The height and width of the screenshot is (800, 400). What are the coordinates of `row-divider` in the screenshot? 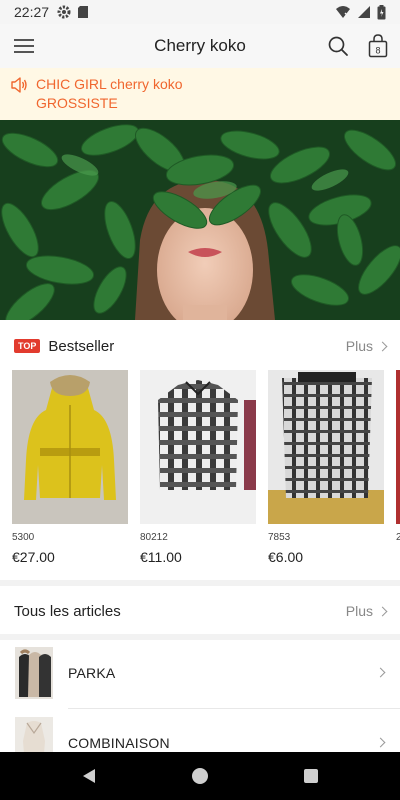 It's located at (234, 708).